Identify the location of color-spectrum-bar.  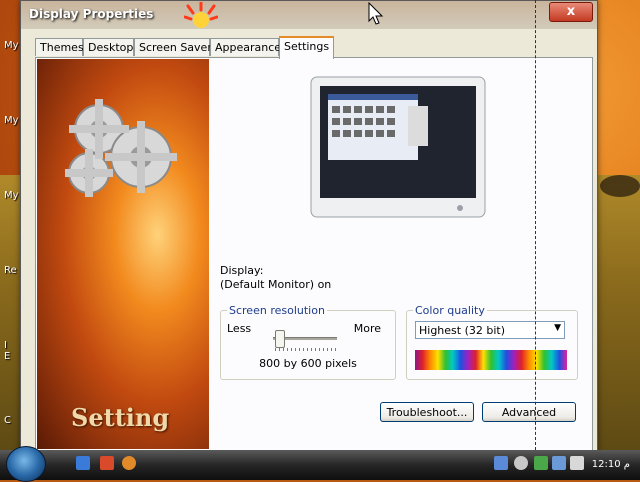
(491, 360).